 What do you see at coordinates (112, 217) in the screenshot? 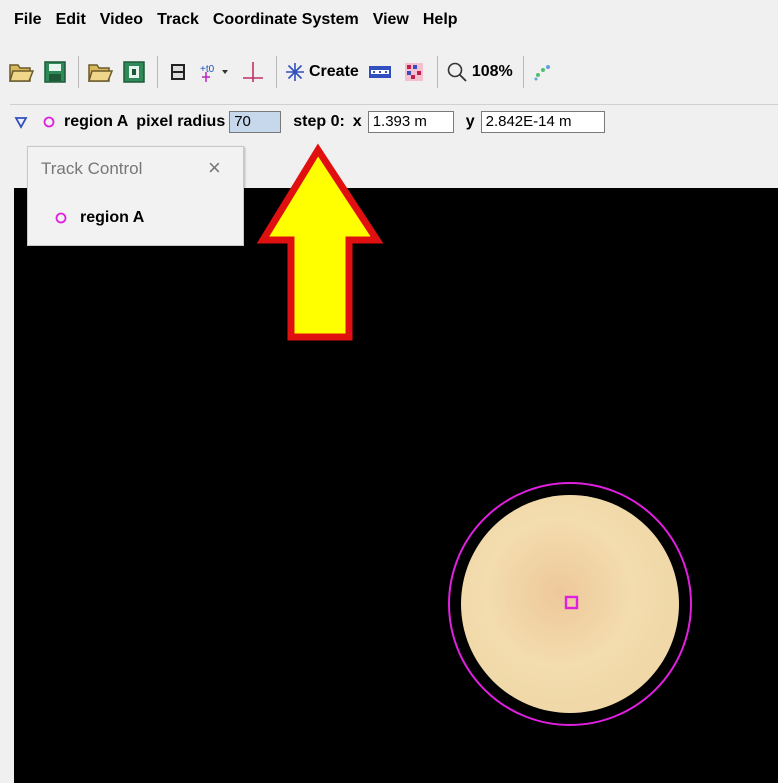
I see `track-control-item-label: region A` at bounding box center [112, 217].